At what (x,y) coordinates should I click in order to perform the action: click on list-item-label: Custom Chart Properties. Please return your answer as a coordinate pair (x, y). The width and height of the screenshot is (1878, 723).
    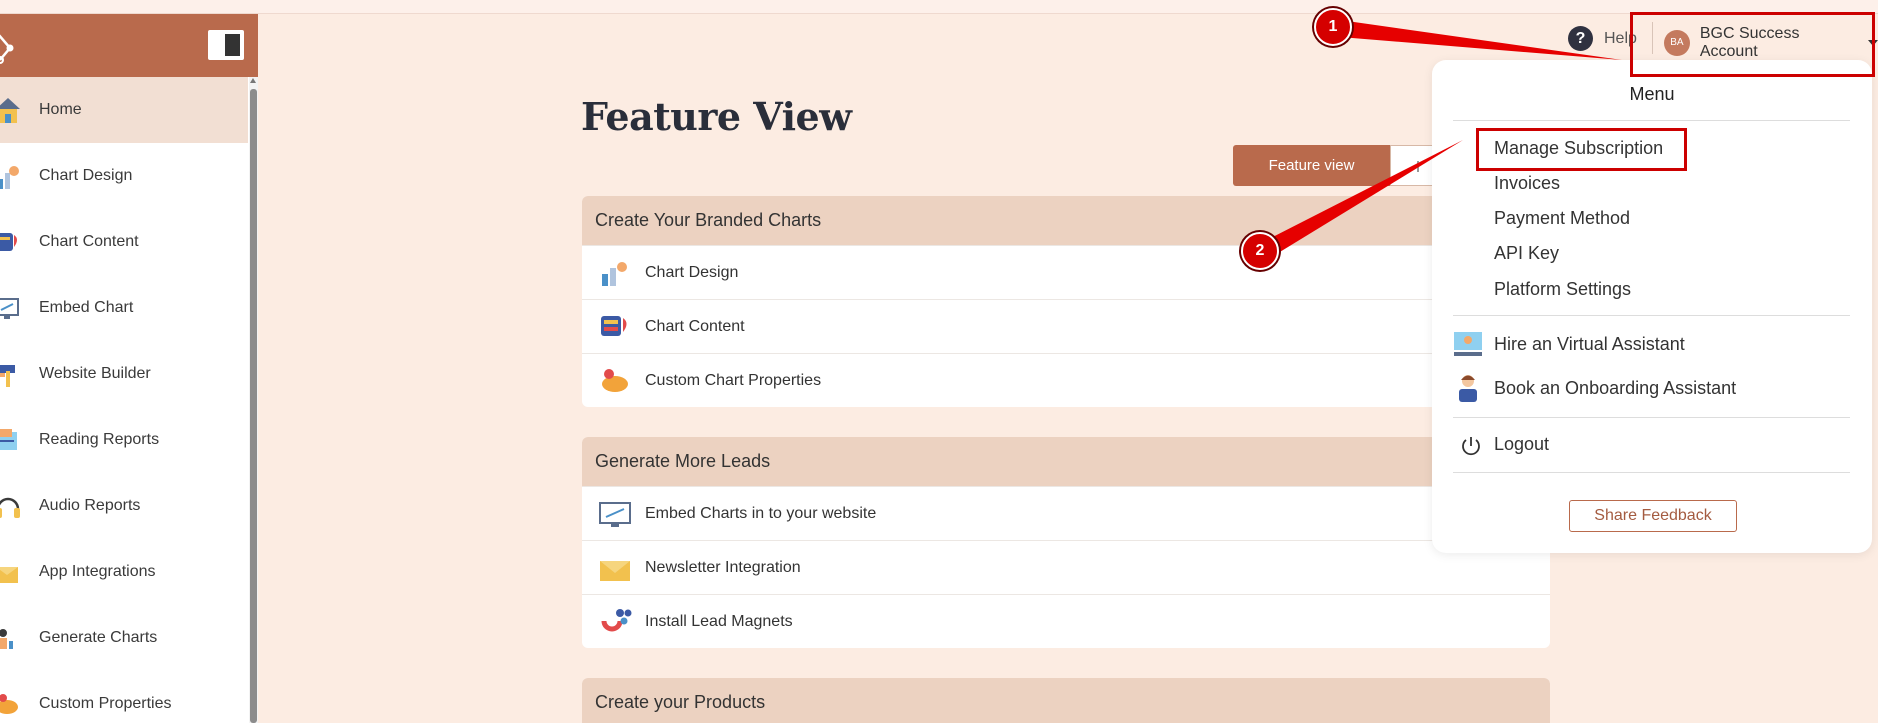
    Looking at the image, I should click on (733, 380).